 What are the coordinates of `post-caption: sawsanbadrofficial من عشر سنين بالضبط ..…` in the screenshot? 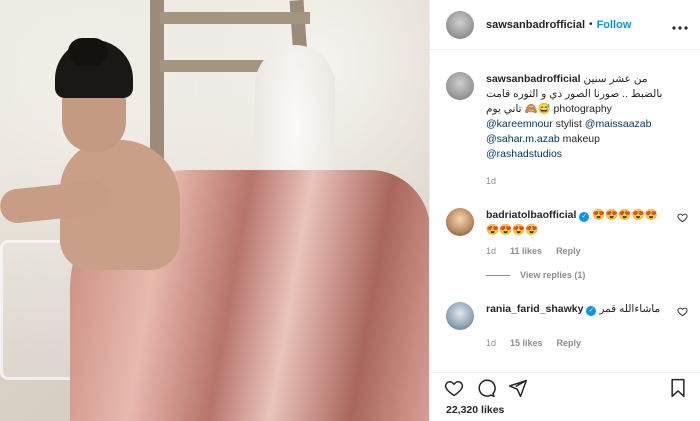 It's located at (567, 106).